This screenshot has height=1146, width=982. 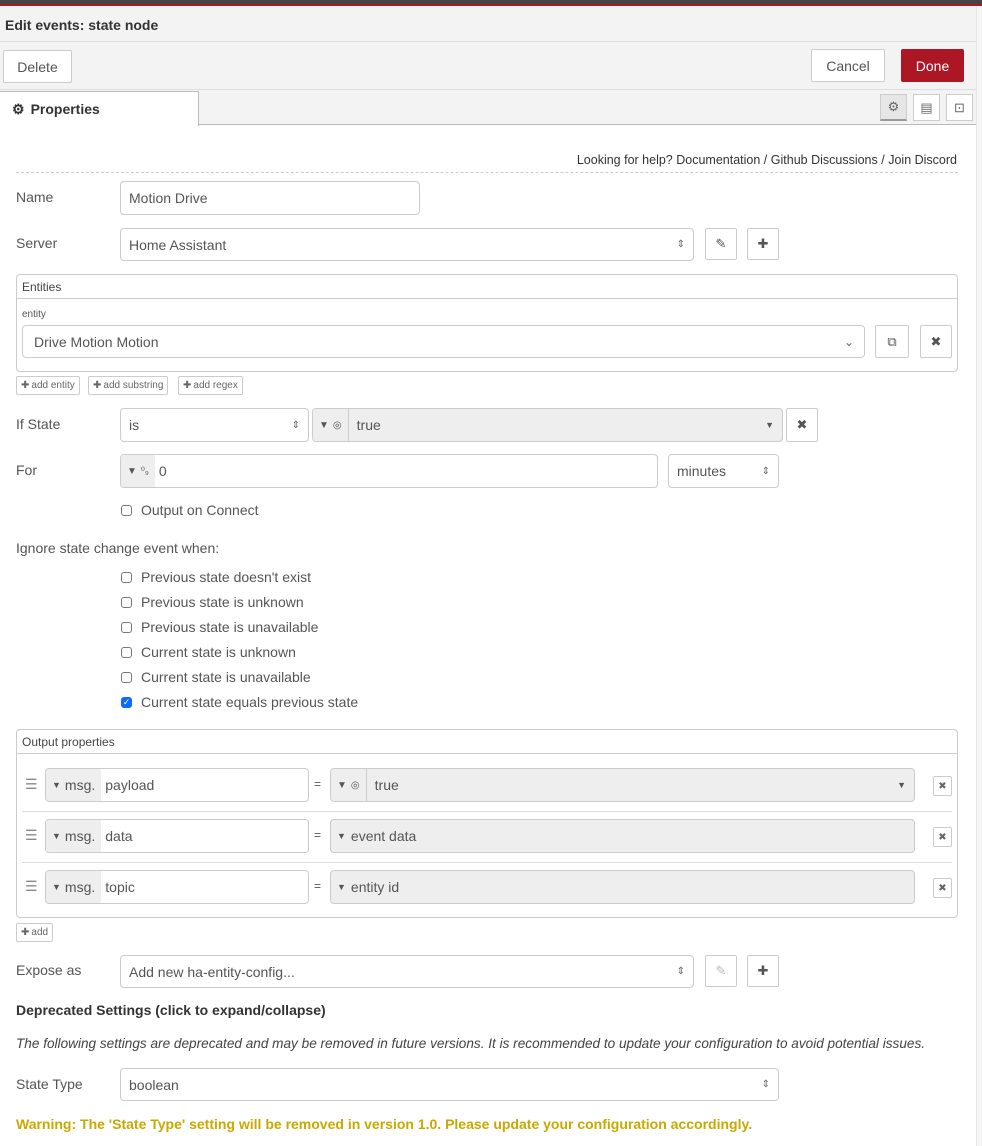 What do you see at coordinates (407, 244) in the screenshot?
I see `server-select: Home Assistant ⇕` at bounding box center [407, 244].